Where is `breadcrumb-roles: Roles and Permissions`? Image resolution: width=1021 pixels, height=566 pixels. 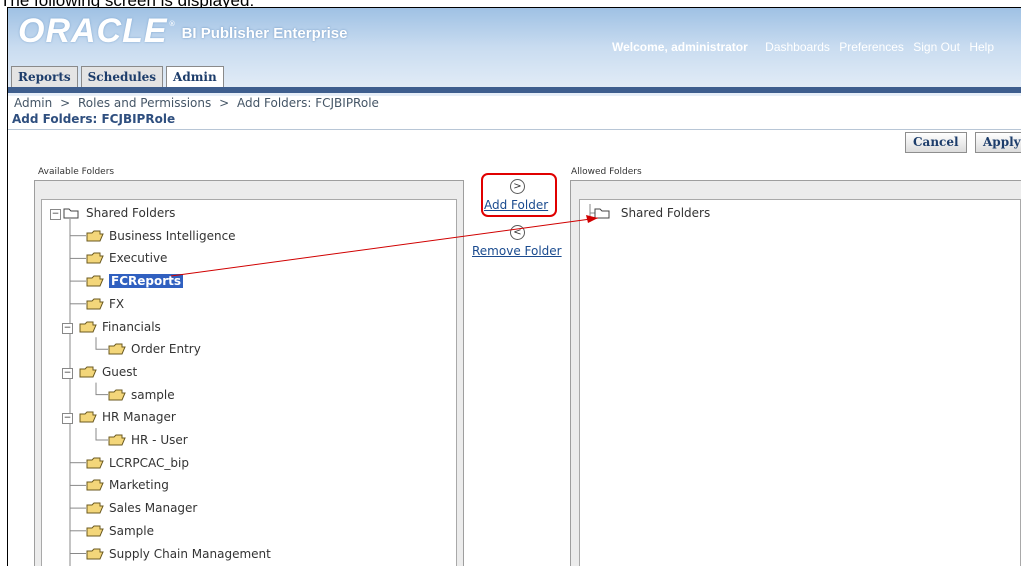 breadcrumb-roles: Roles and Permissions is located at coordinates (144, 103).